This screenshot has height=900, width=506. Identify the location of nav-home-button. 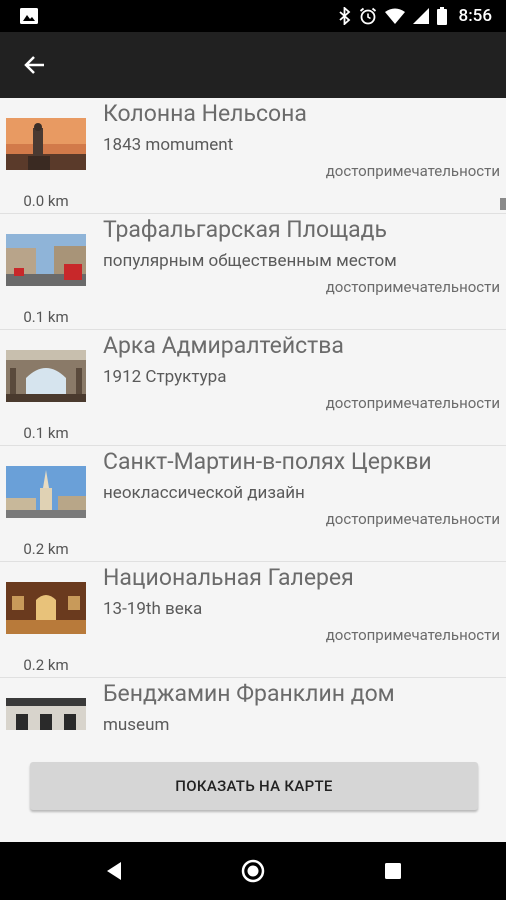
(253, 871).